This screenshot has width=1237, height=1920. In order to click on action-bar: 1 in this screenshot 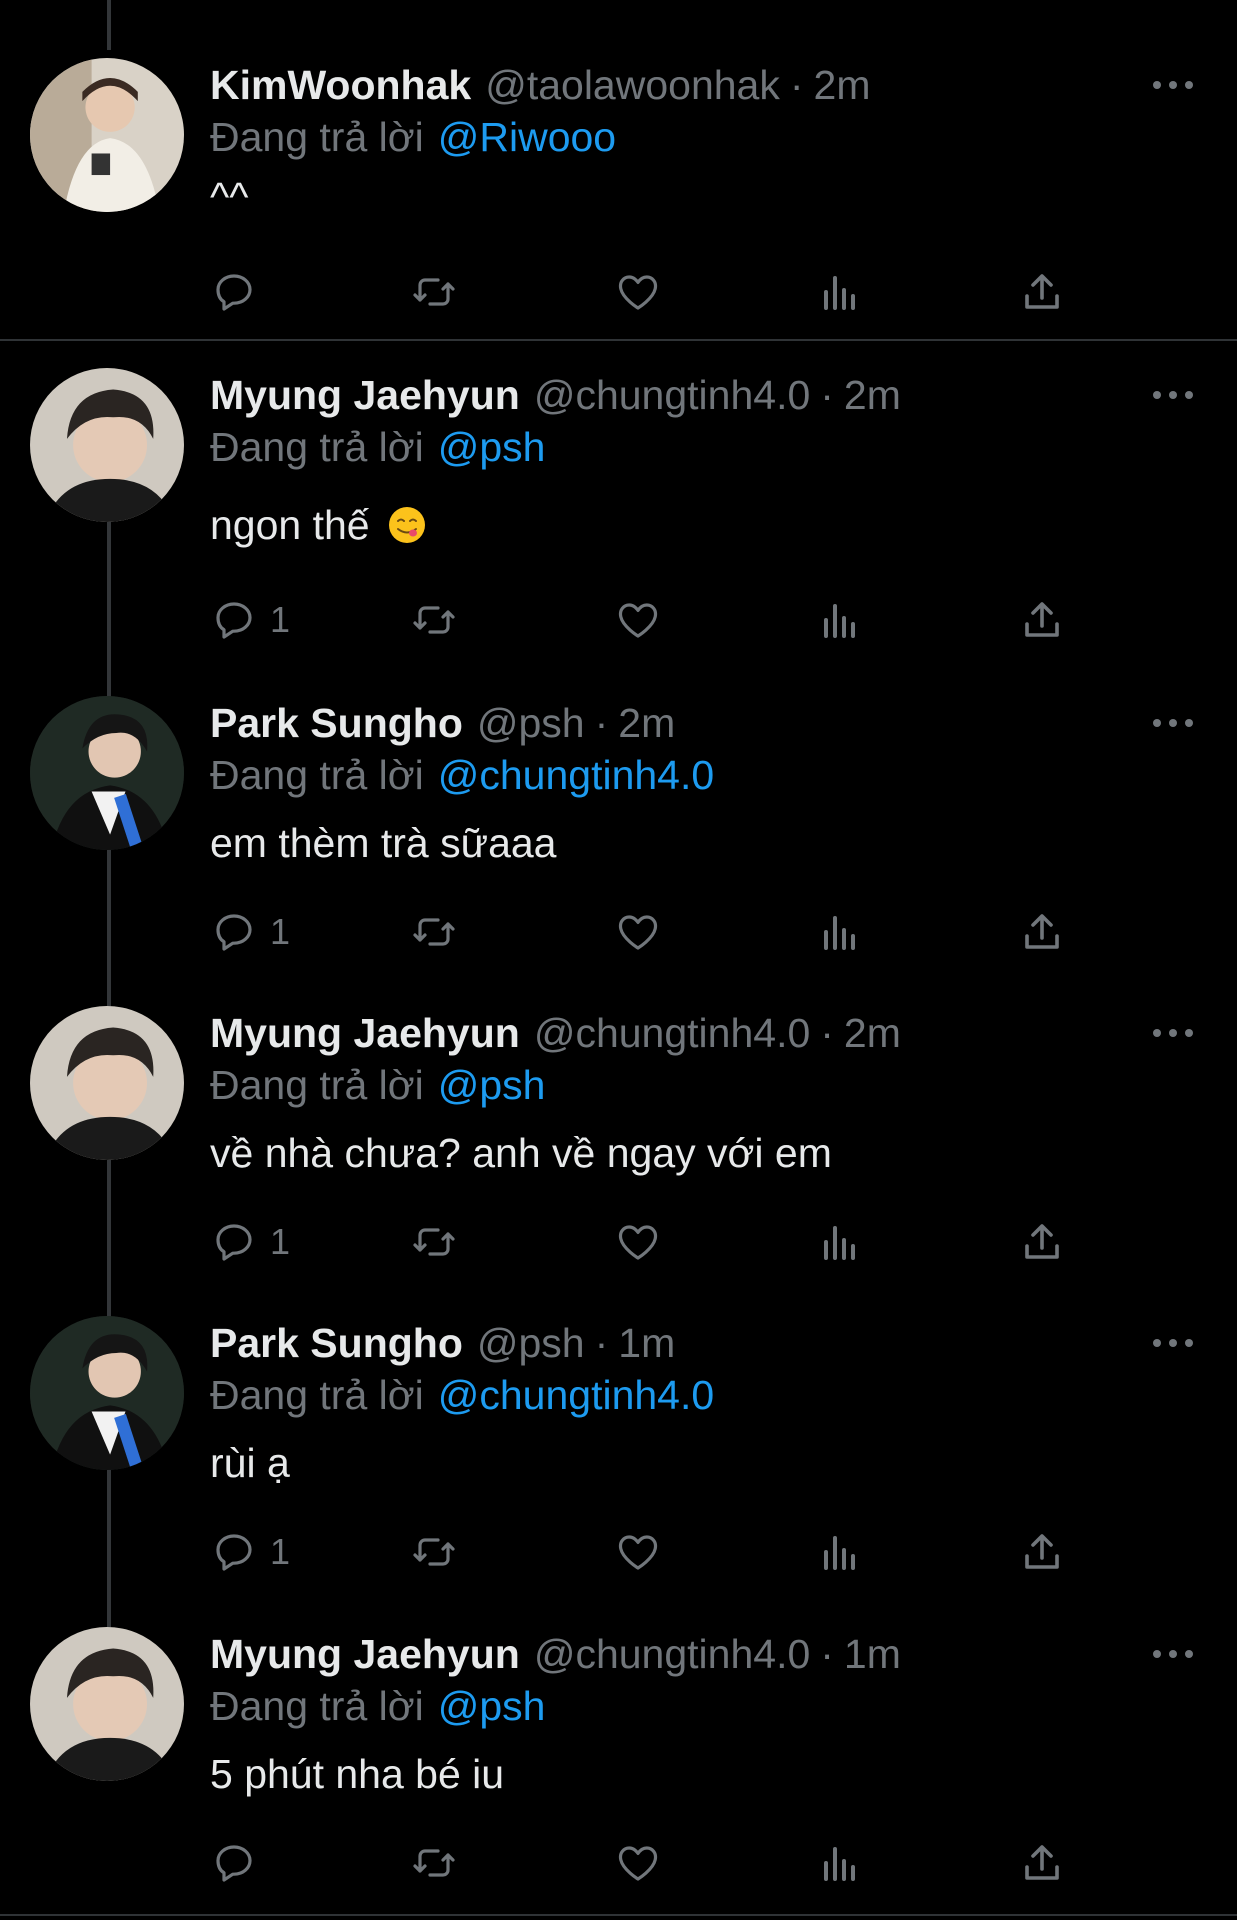, I will do `click(650, 1242)`.